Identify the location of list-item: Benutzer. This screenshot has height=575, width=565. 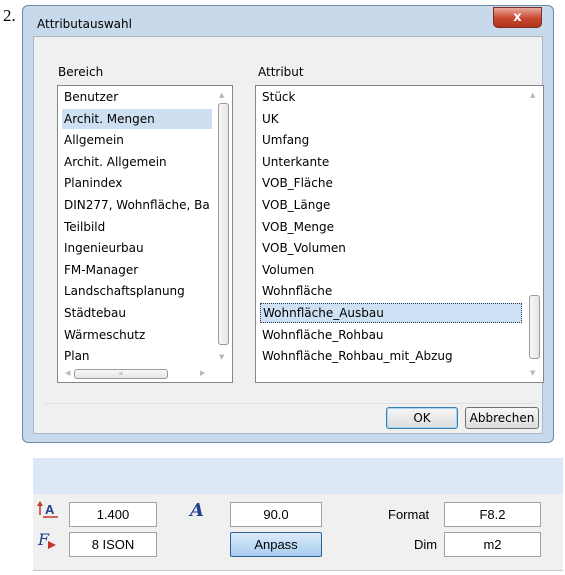
(137, 97).